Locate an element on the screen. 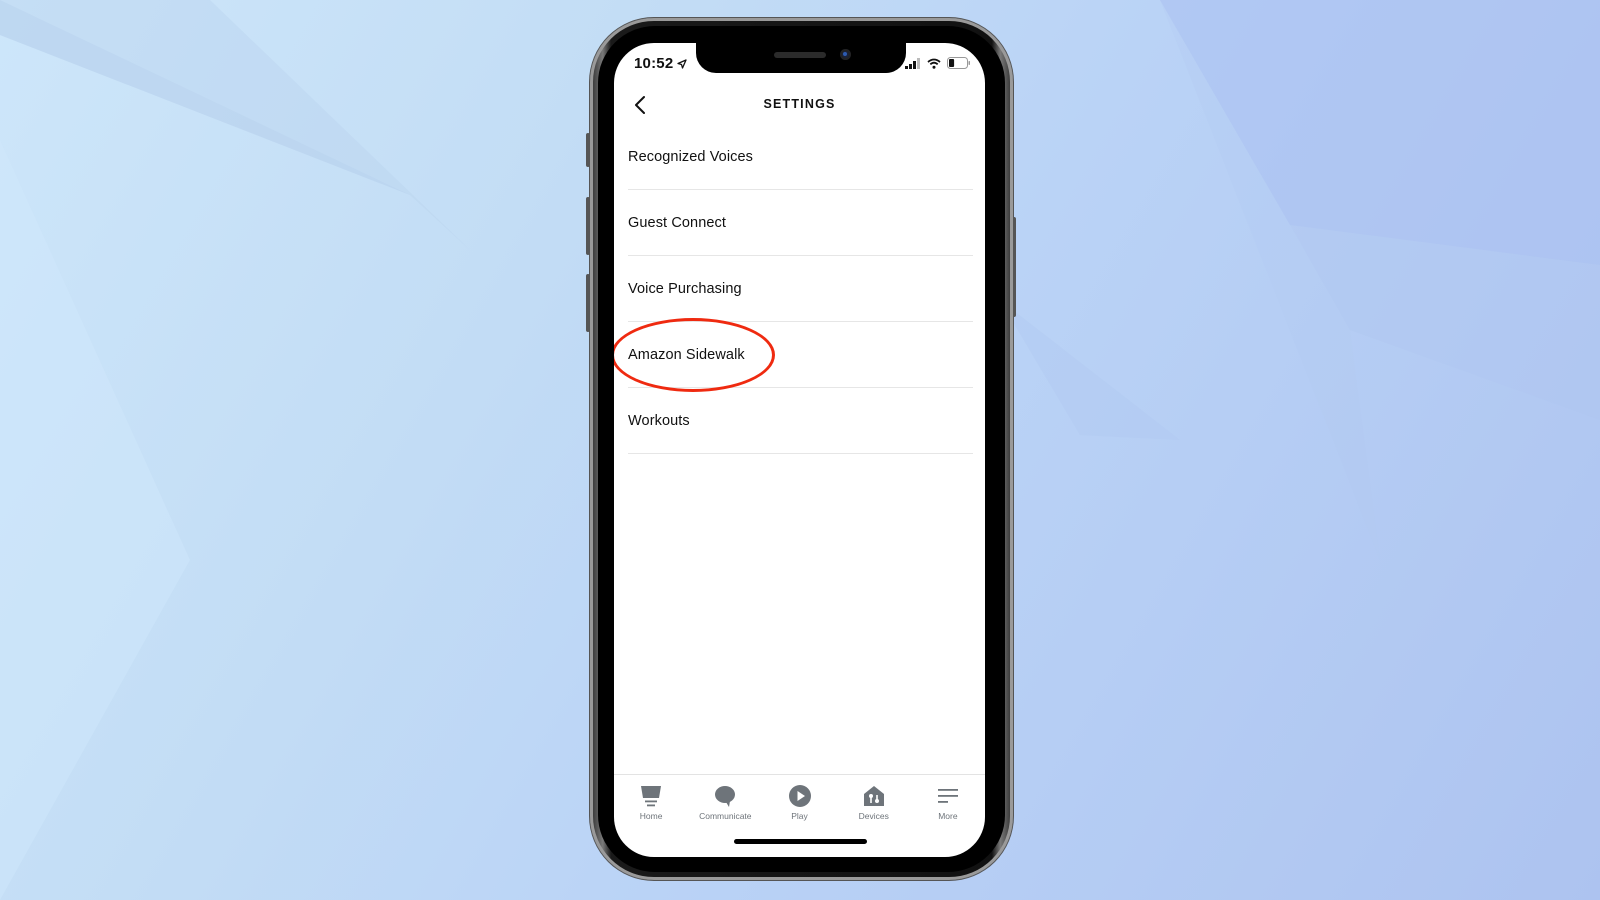 The width and height of the screenshot is (1600, 900). devices-house-icon is located at coordinates (873, 796).